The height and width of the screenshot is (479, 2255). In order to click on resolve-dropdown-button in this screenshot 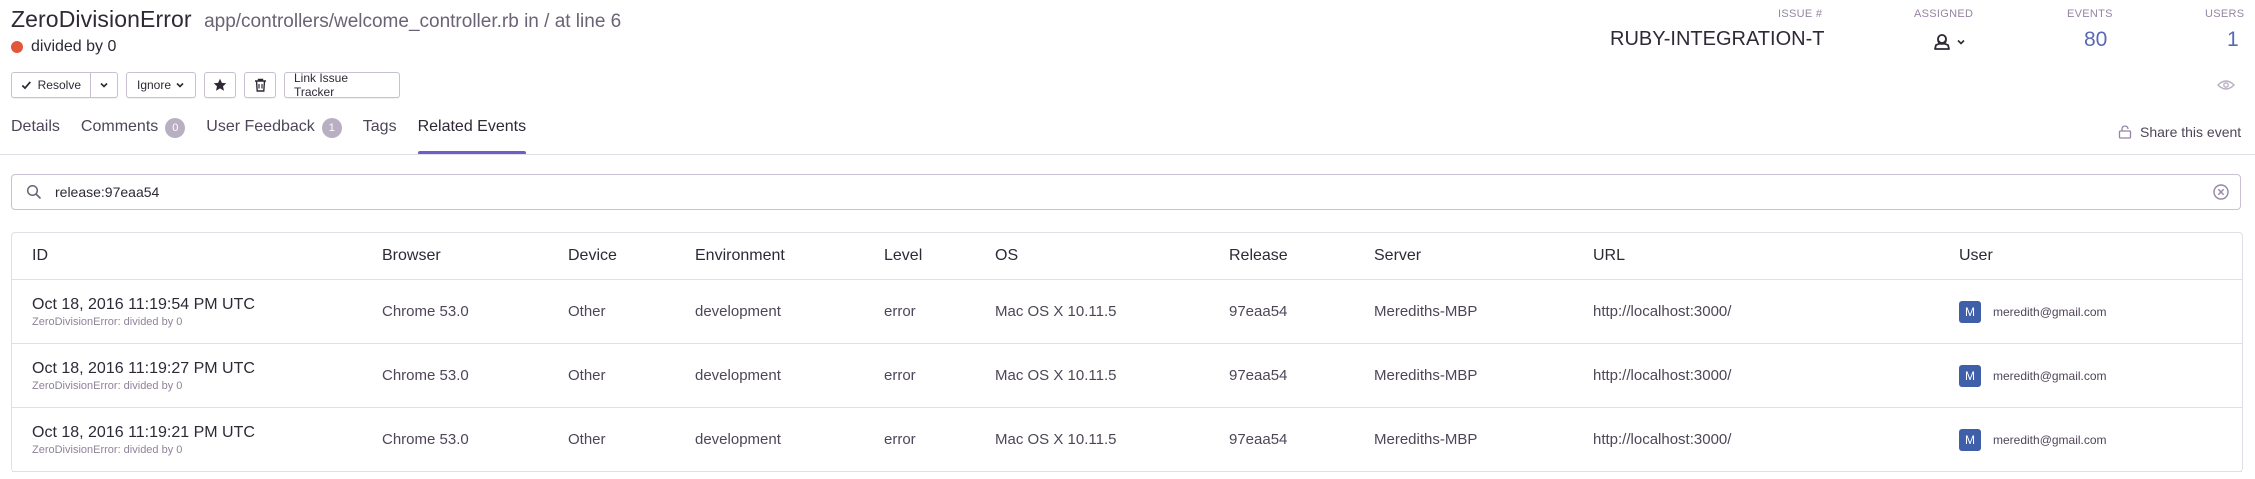, I will do `click(104, 85)`.